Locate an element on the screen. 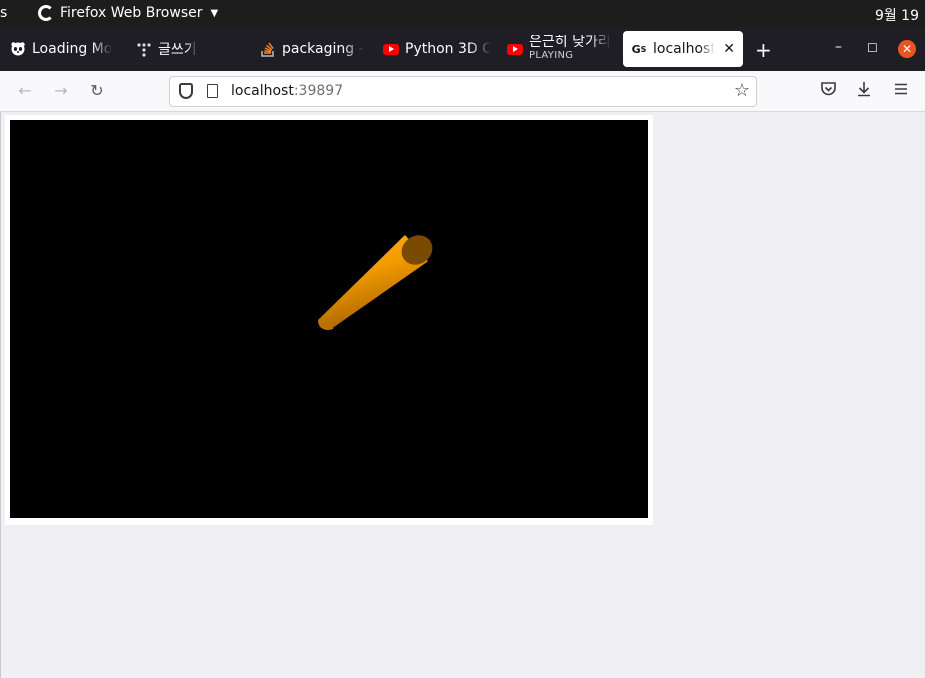  url-bar: localhost:39897 ☆ is located at coordinates (463, 91).